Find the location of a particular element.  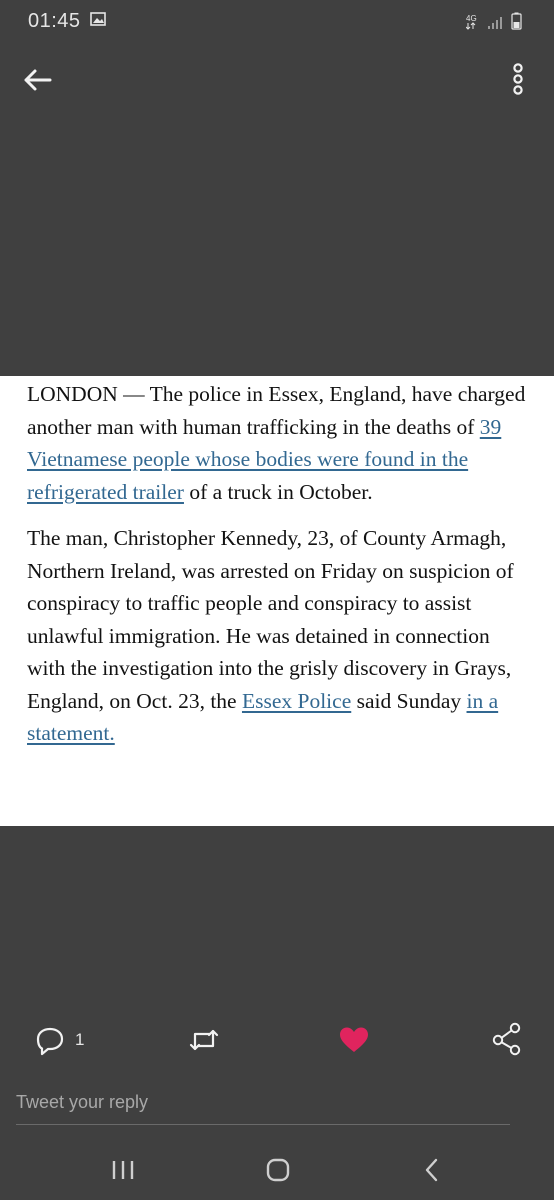

svg-text: 4G is located at coordinates (471, 18).